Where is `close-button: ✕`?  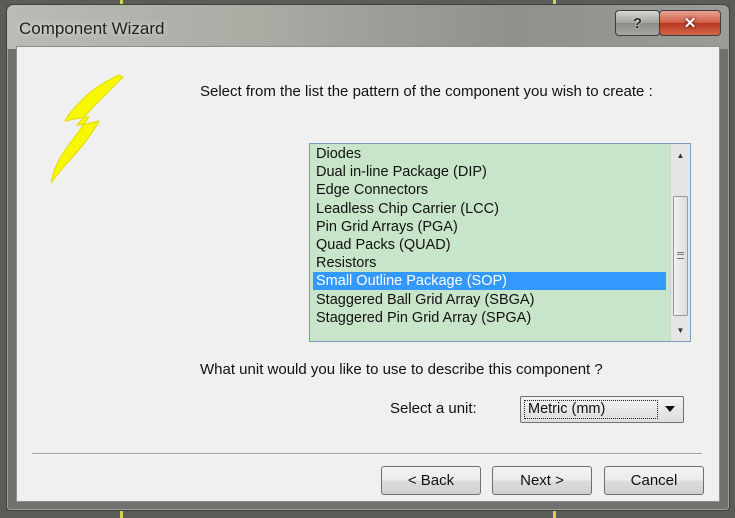
close-button: ✕ is located at coordinates (690, 23).